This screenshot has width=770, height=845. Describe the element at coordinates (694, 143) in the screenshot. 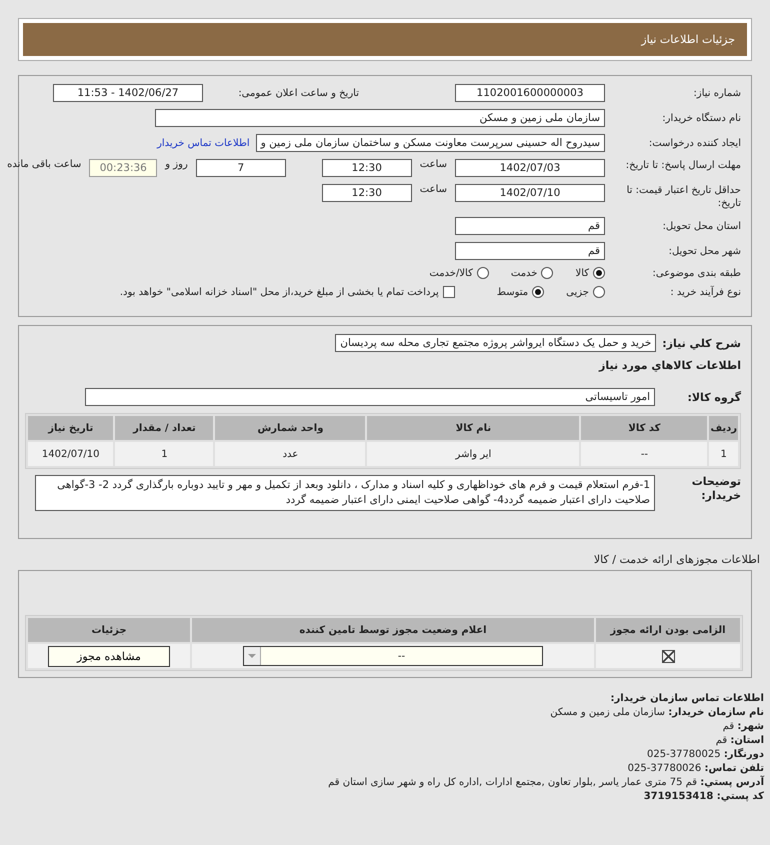

I see `field-label: ایجاد کننده درخواست:` at that location.